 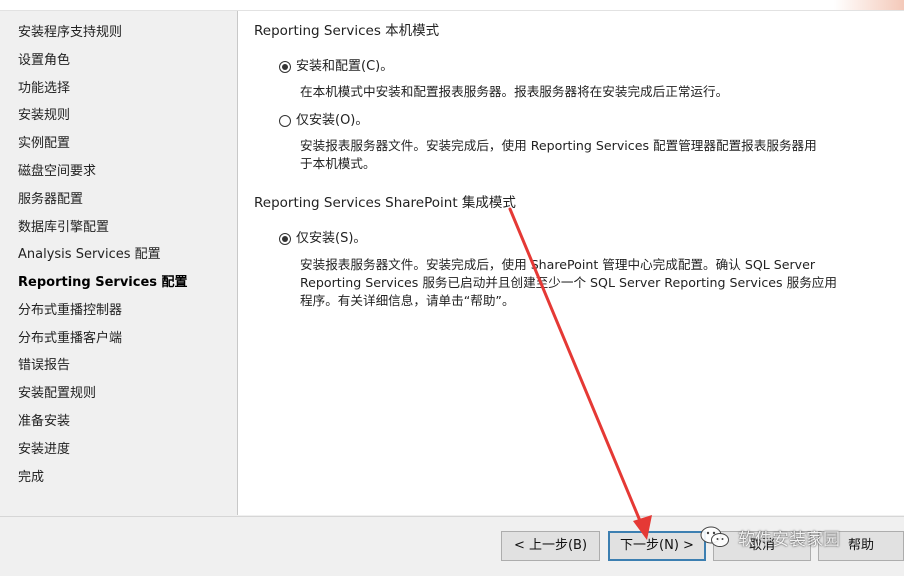 I want to click on cancel-button: 取消, so click(x=762, y=546).